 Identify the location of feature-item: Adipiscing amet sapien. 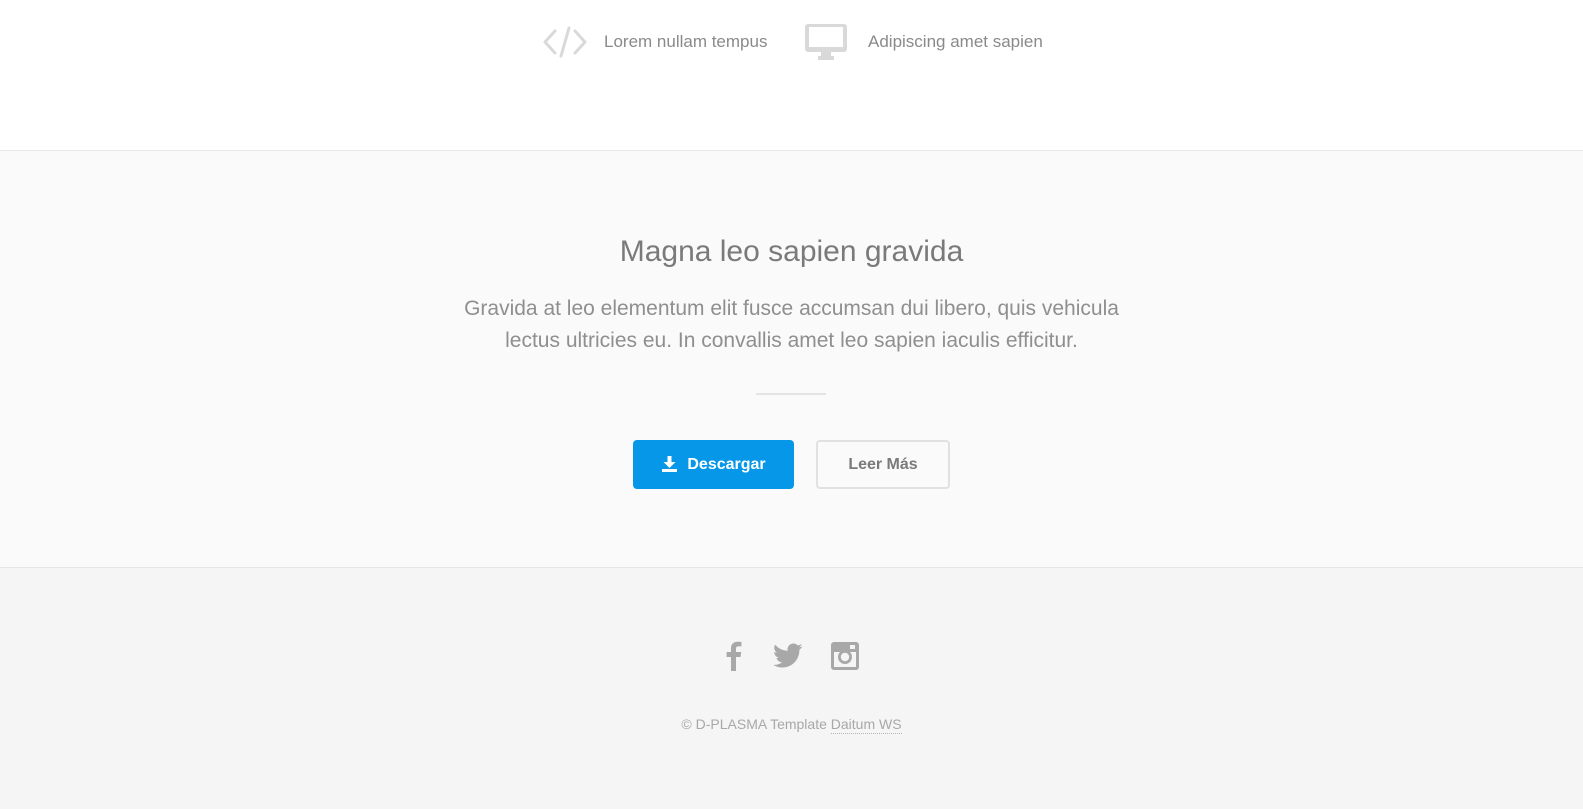
(923, 42).